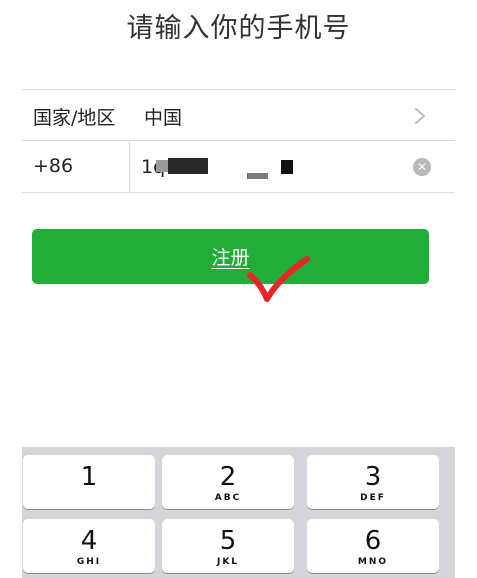  I want to click on key-letters: GHI, so click(89, 562).